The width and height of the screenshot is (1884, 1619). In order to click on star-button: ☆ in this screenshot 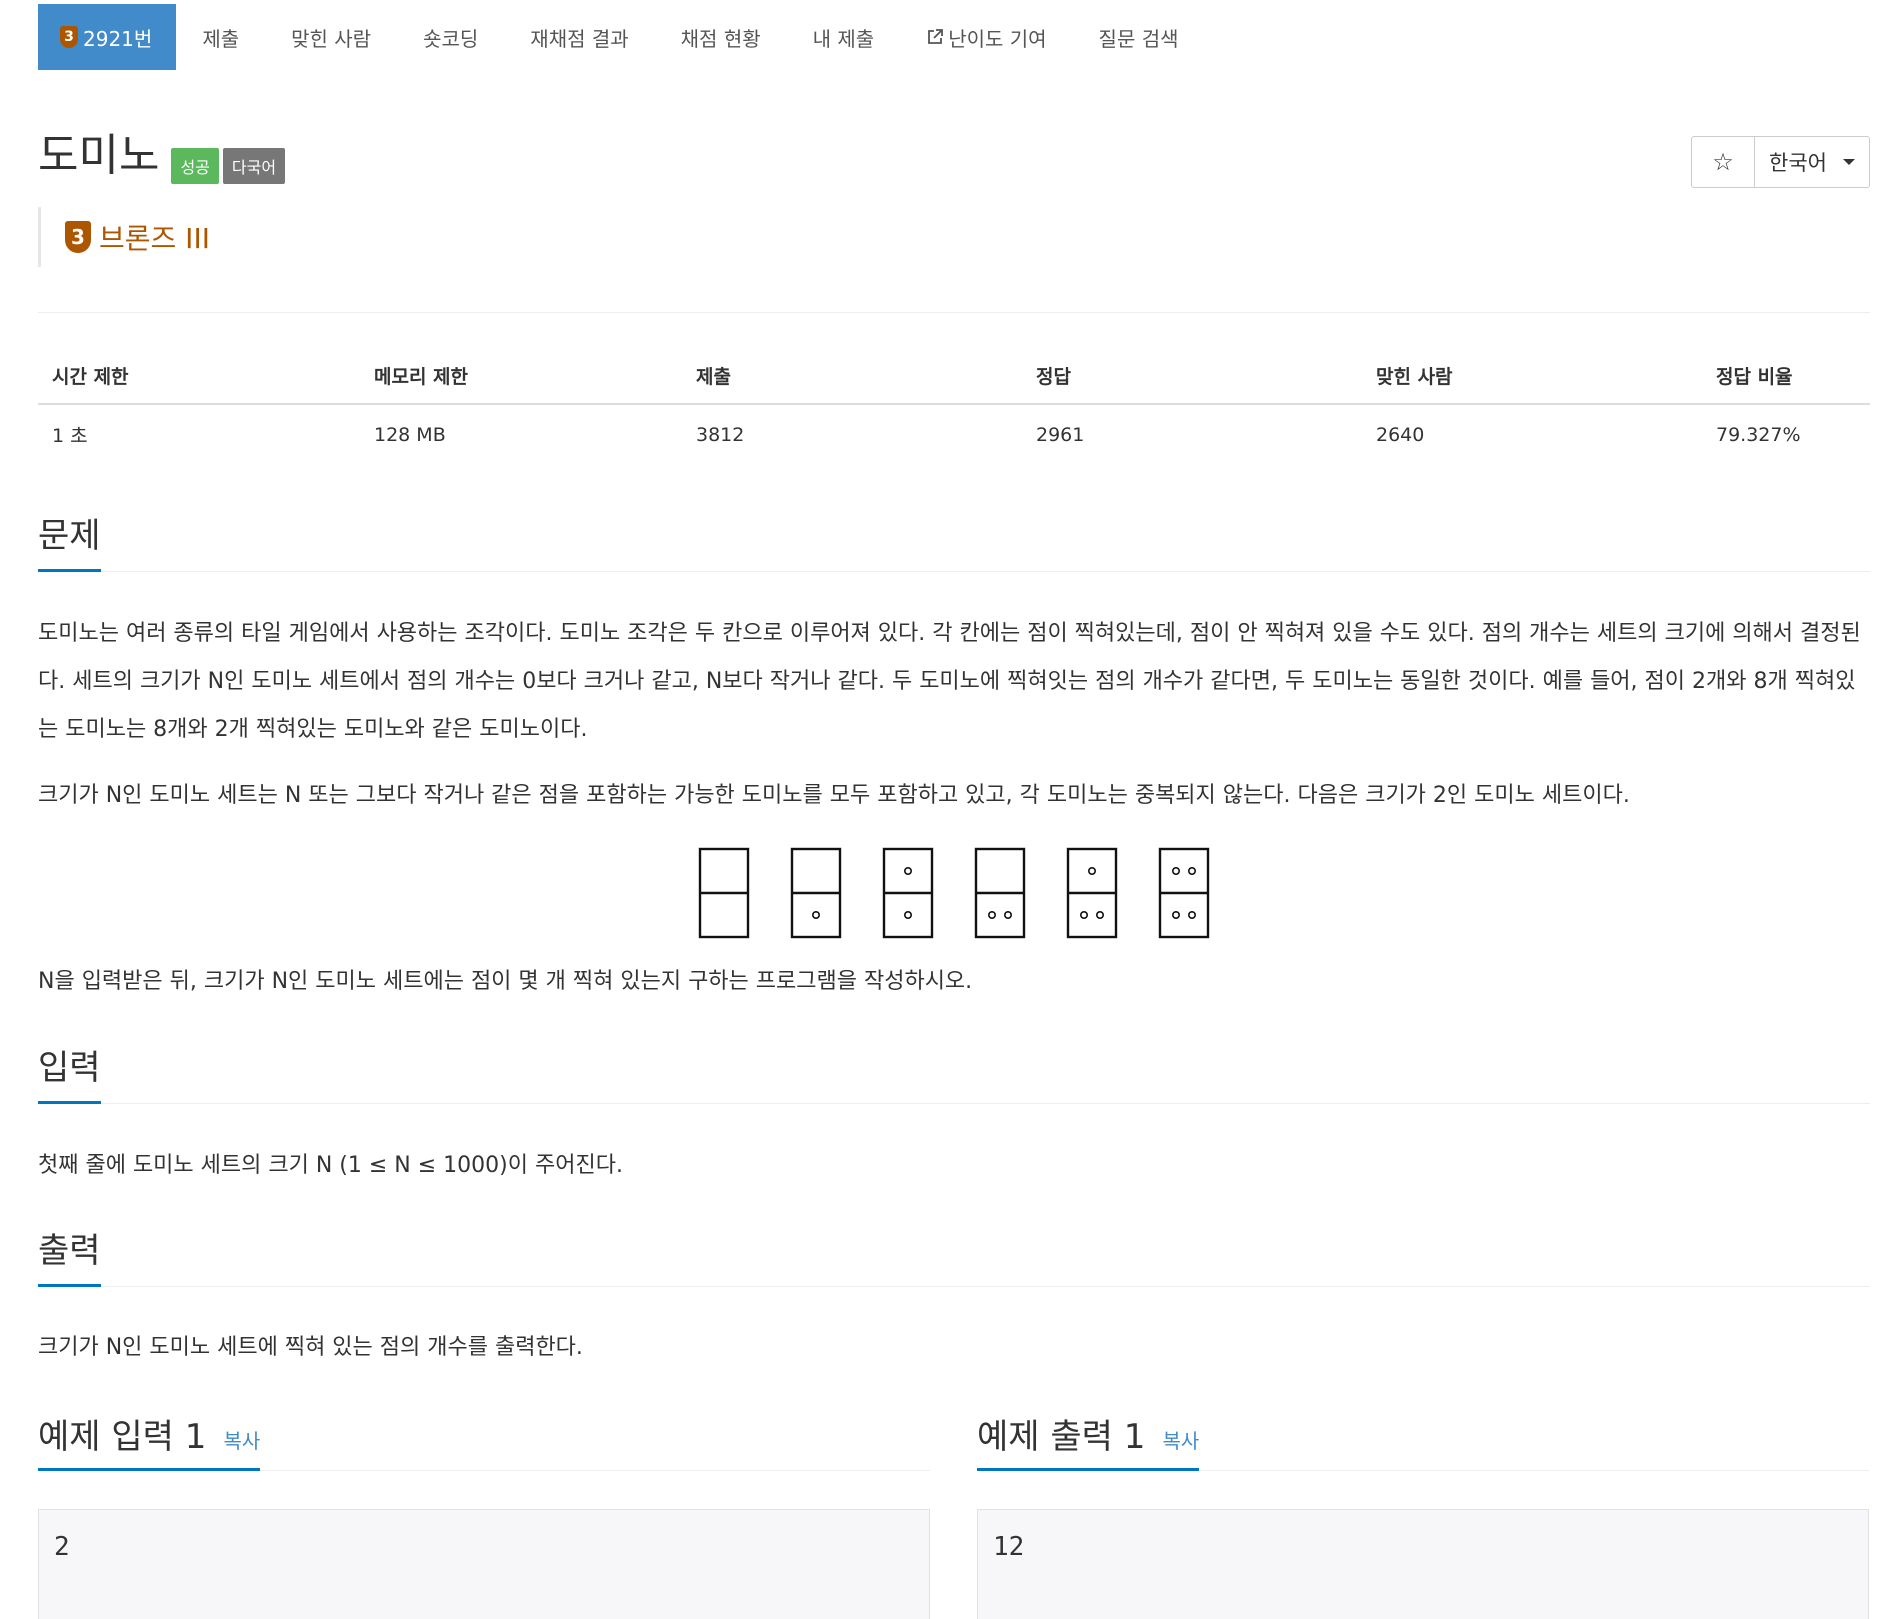, I will do `click(1724, 162)`.